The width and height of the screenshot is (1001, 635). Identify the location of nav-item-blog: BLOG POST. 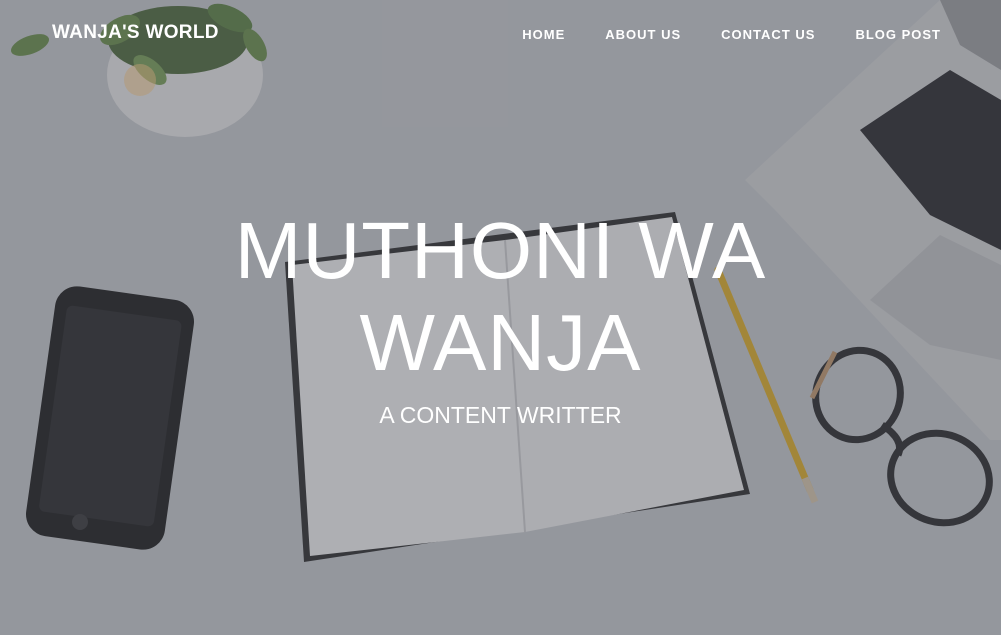
(898, 35).